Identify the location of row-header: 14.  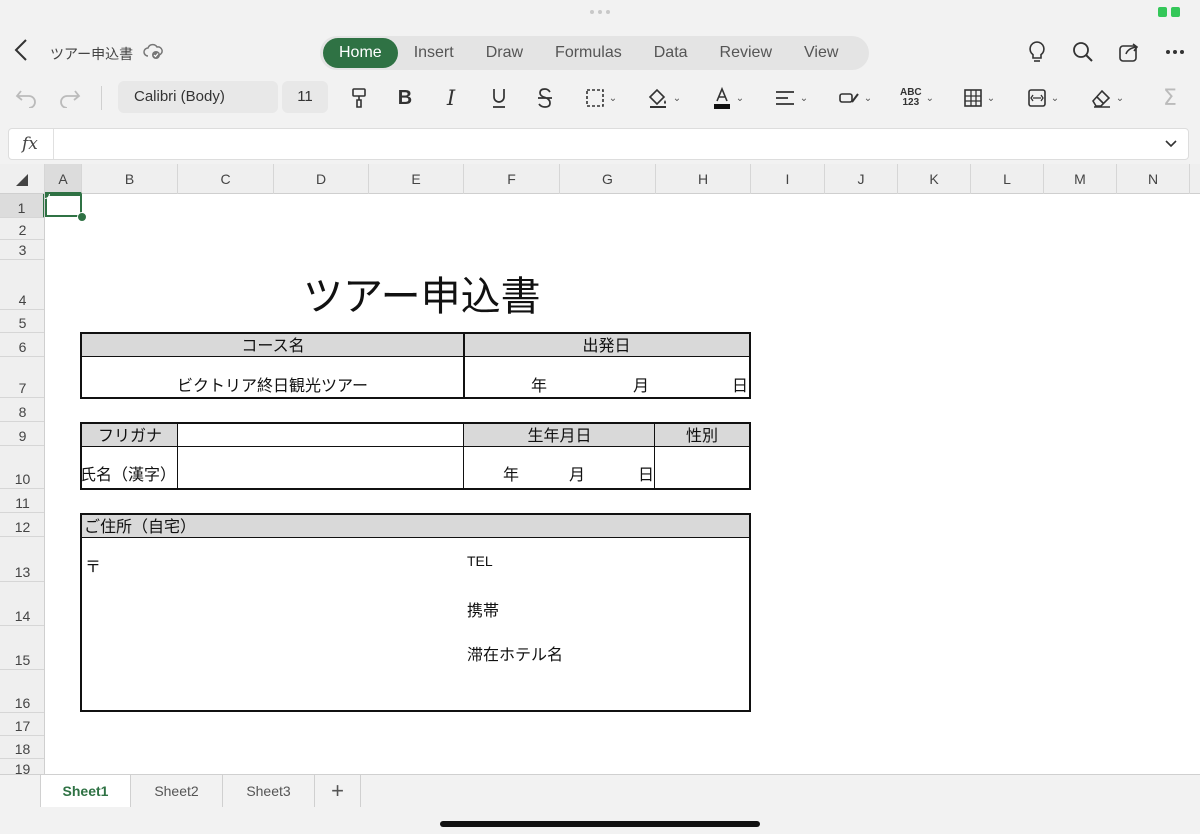
(22, 604).